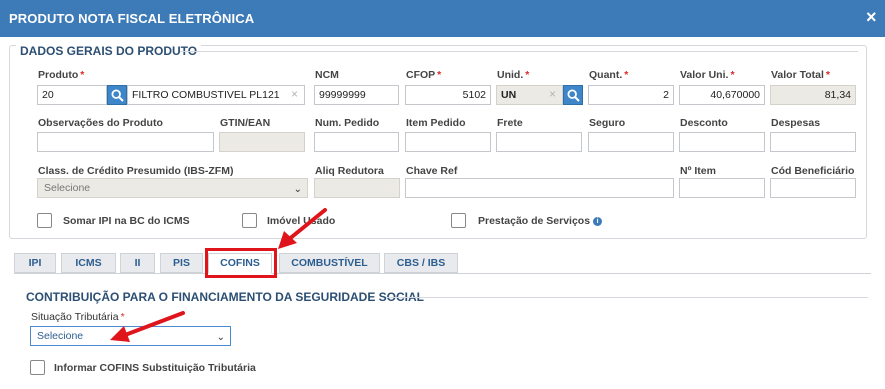 This screenshot has width=885, height=389. I want to click on seguro-input, so click(631, 142).